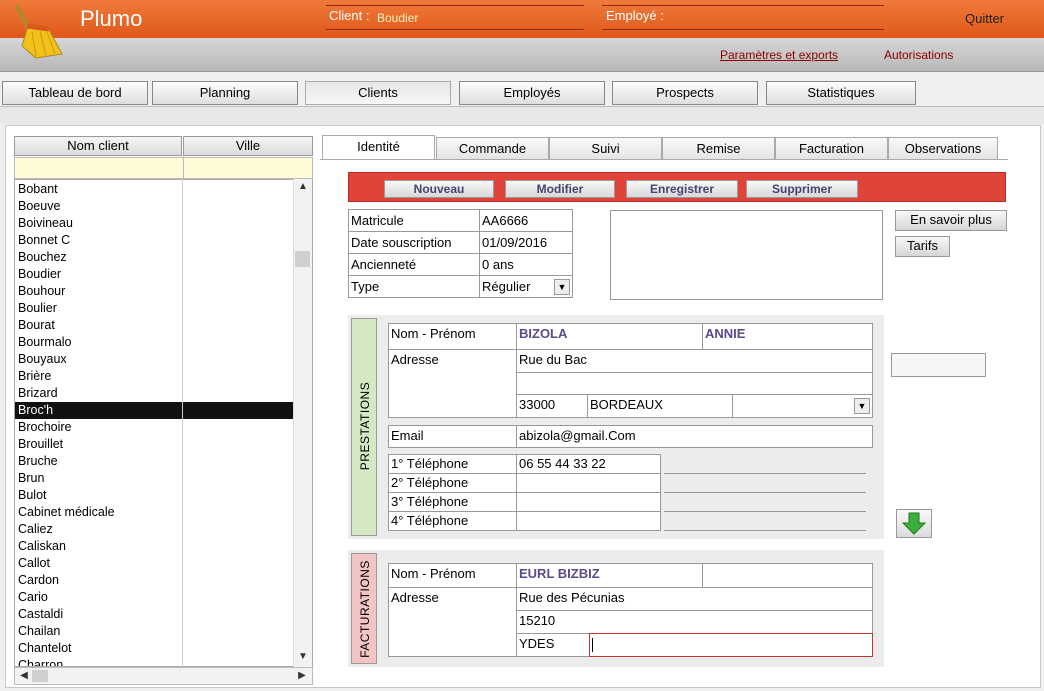  I want to click on tab-prospects: Prospects, so click(685, 93).